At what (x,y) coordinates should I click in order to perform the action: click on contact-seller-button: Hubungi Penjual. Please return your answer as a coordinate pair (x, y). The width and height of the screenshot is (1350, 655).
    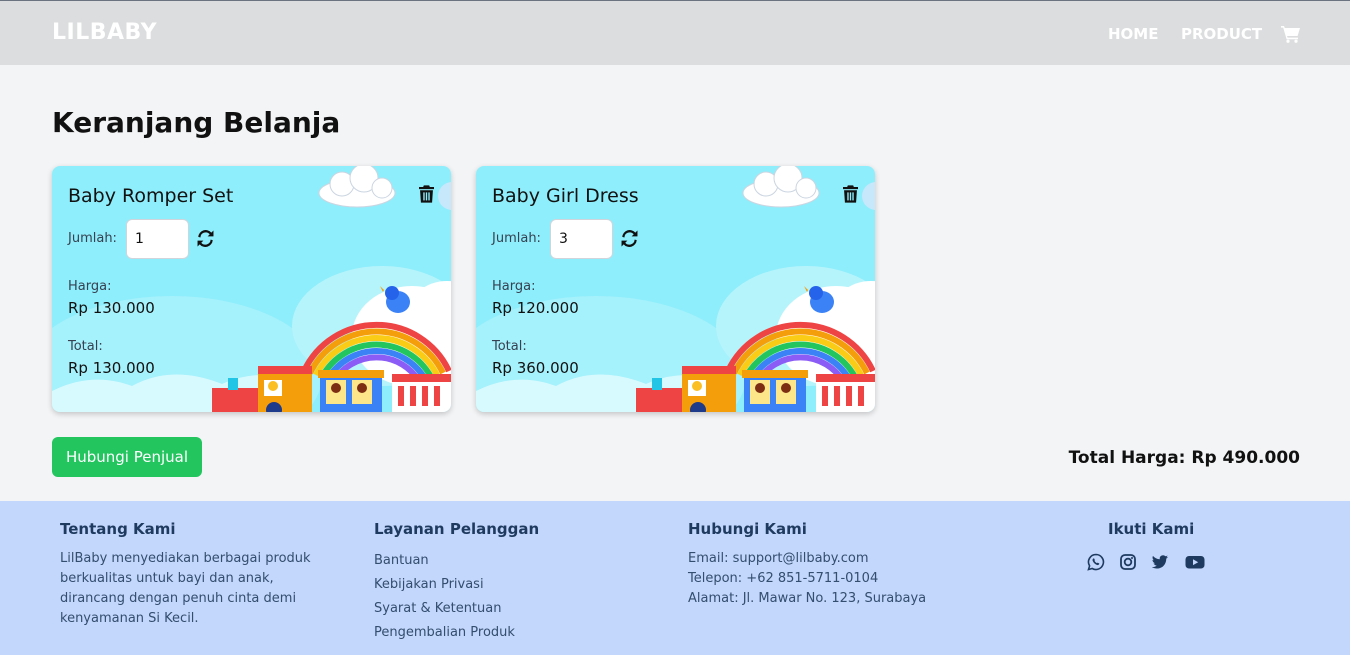
    Looking at the image, I should click on (127, 457).